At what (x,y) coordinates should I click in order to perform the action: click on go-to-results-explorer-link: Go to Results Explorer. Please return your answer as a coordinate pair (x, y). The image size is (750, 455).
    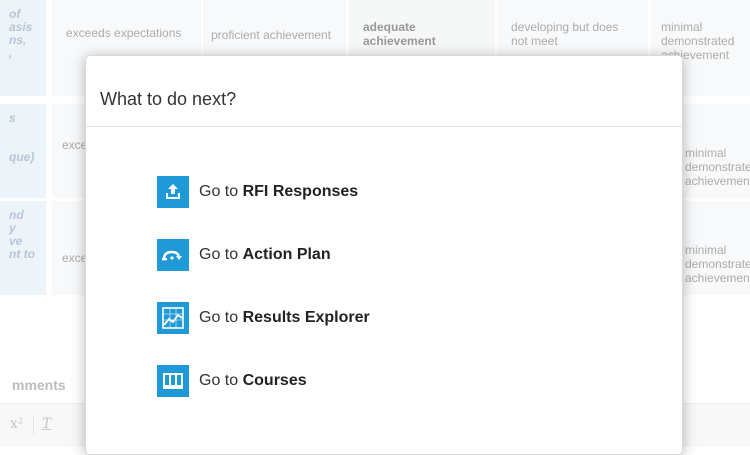
    Looking at the image, I should click on (263, 318).